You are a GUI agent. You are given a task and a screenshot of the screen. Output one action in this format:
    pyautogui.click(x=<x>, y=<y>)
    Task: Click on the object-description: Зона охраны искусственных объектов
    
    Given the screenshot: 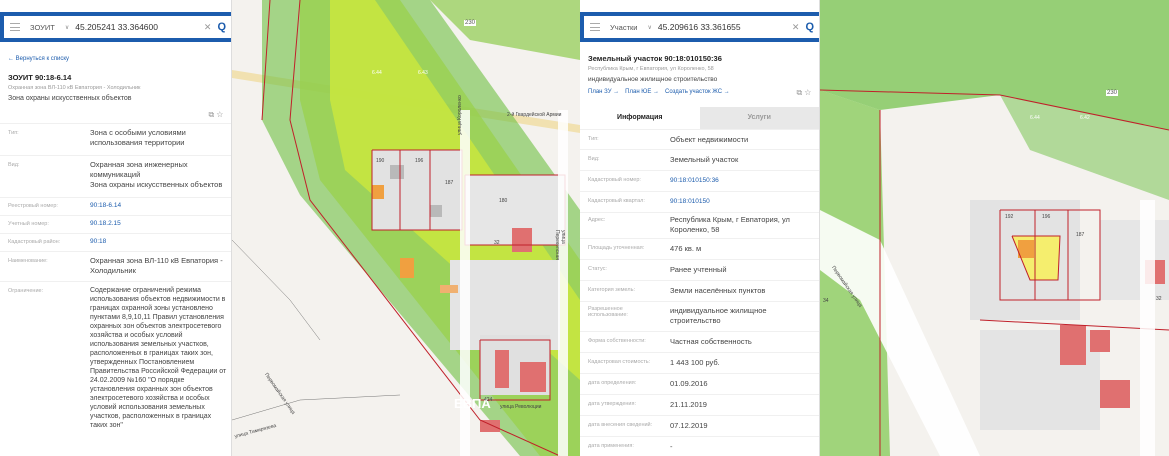 What is the action you would take?
    pyautogui.click(x=70, y=98)
    